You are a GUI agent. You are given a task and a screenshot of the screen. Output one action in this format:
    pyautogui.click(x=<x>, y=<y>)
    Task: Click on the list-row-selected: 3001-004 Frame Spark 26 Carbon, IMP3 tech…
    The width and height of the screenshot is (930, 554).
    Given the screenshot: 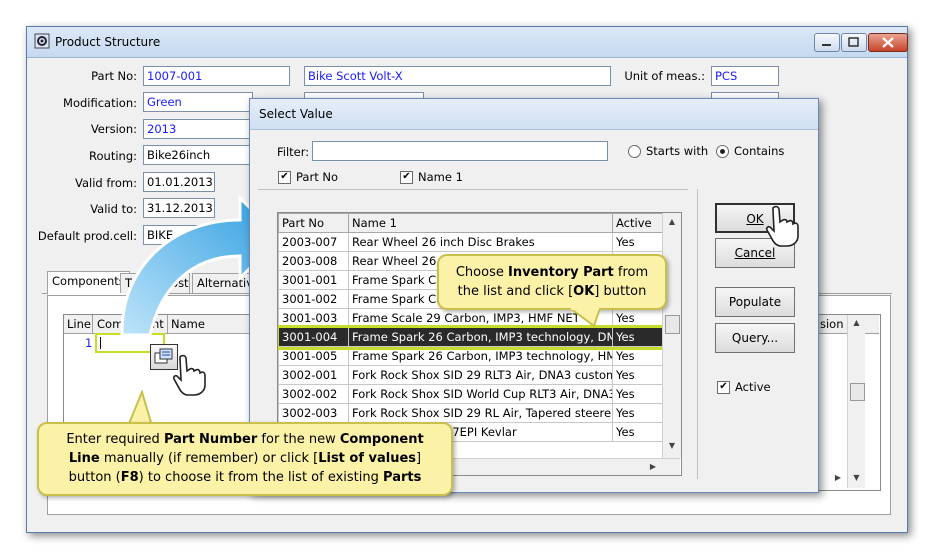 What is the action you would take?
    pyautogui.click(x=472, y=337)
    